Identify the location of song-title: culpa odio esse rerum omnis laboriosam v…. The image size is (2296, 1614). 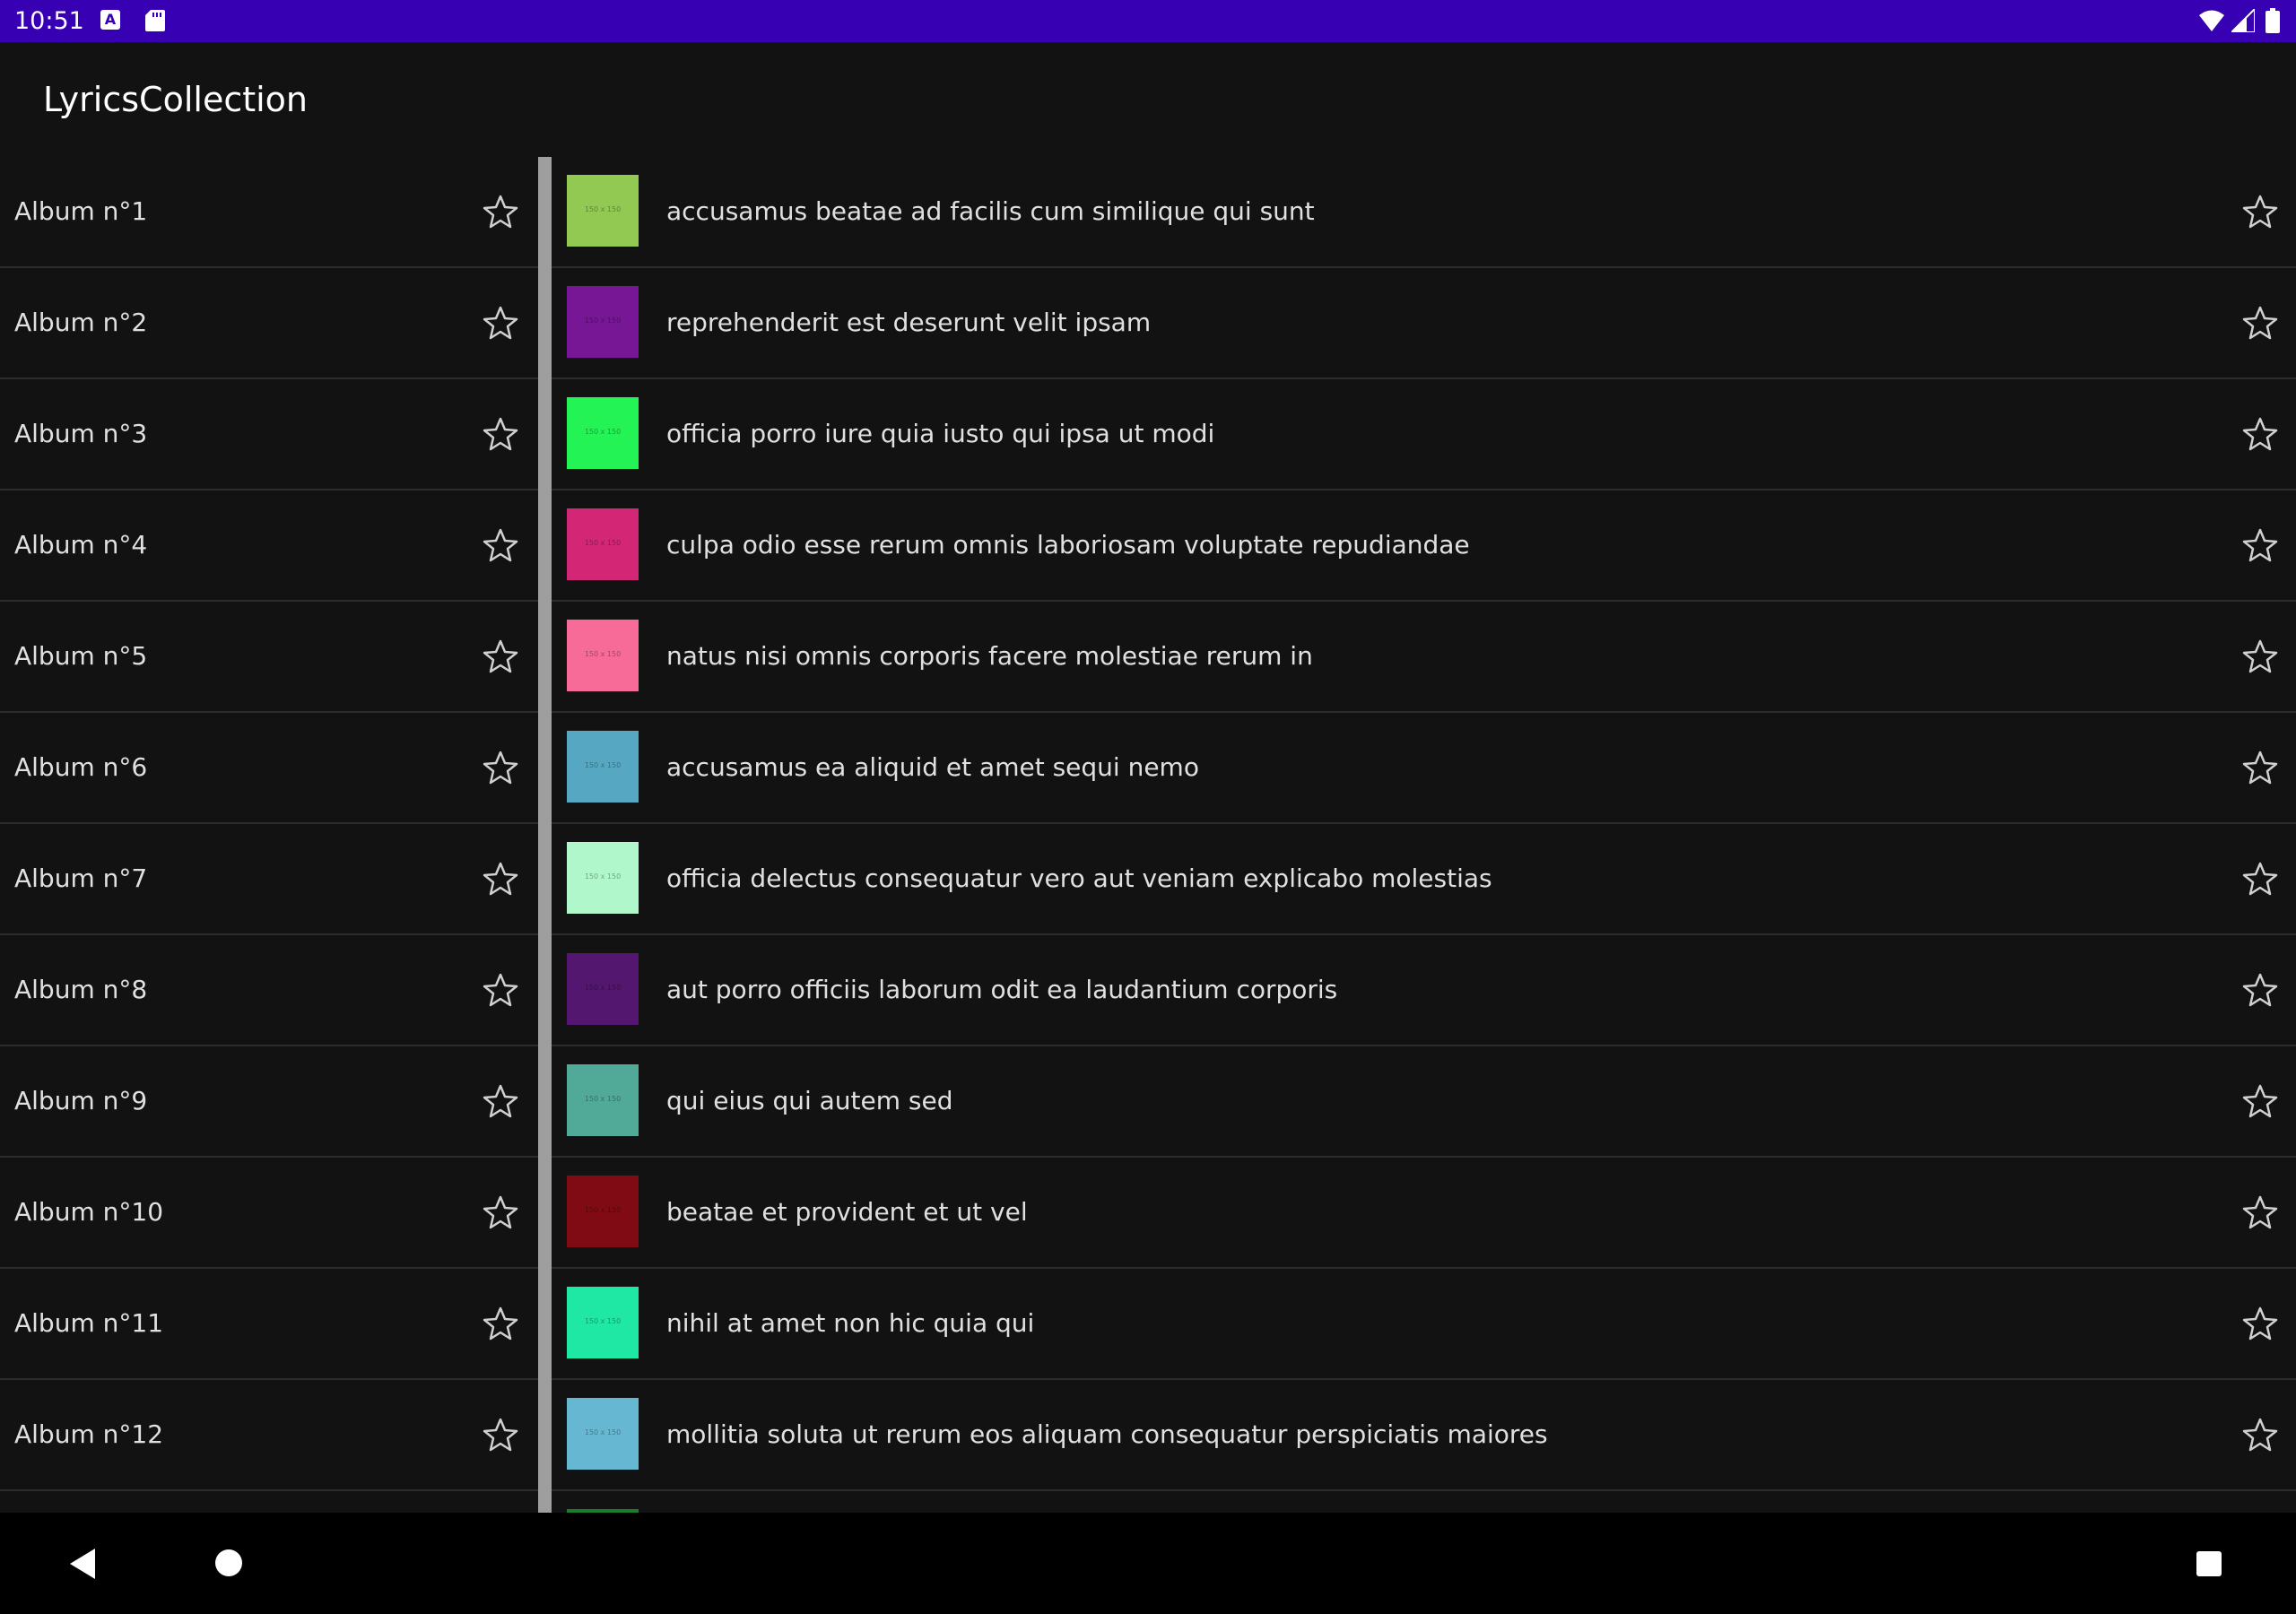
(1068, 545).